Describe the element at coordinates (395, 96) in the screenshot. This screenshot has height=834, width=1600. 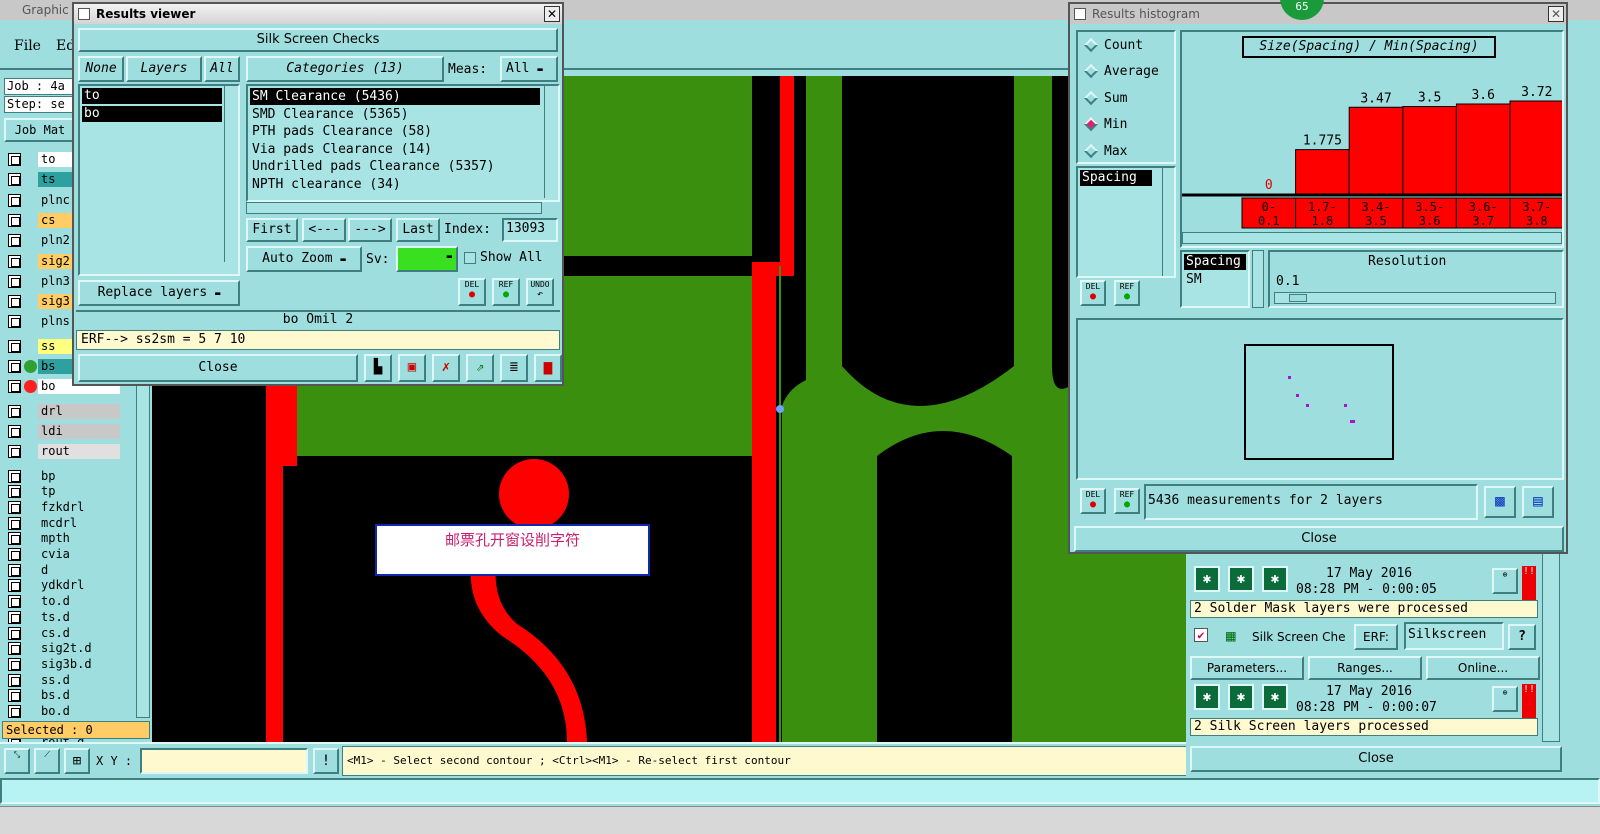
I see `category-item: SM Clearance (5436)` at that location.